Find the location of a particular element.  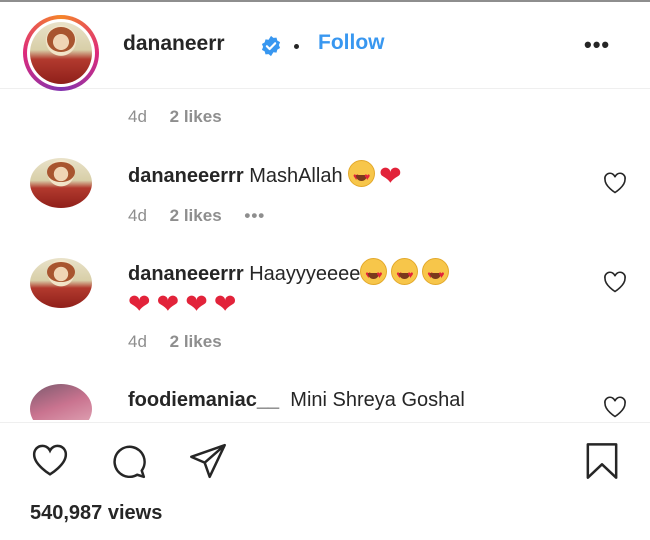

more-options-icon: ••• is located at coordinates (597, 45).